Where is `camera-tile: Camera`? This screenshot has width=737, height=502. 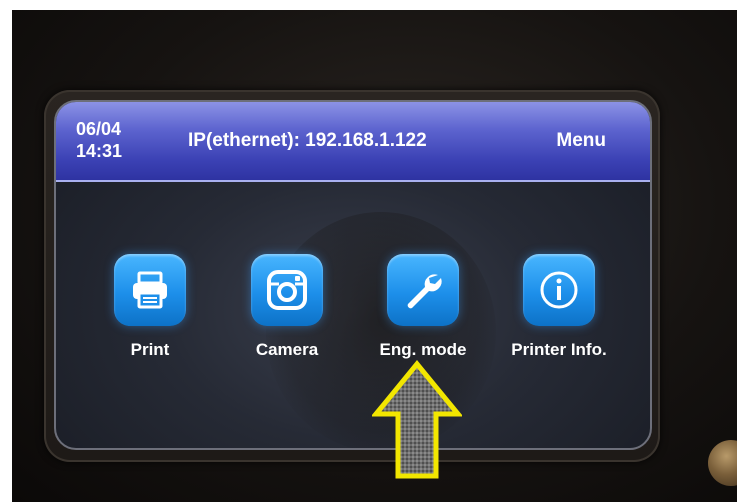 camera-tile: Camera is located at coordinates (287, 307).